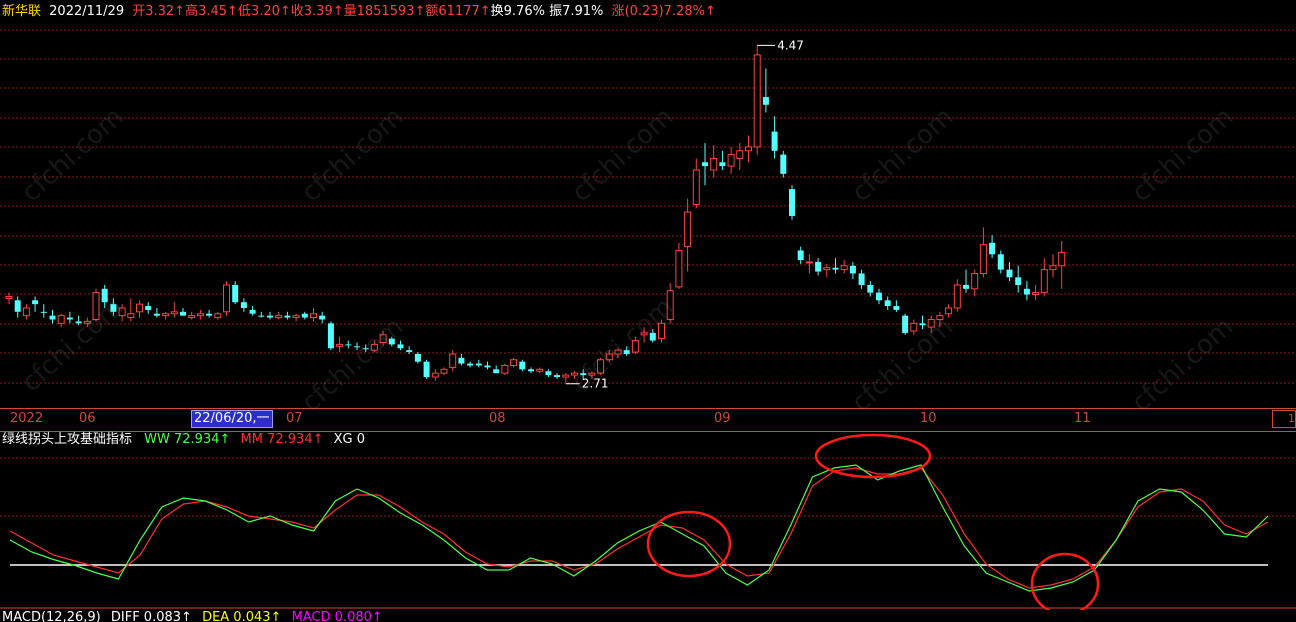  Describe the element at coordinates (722, 418) in the screenshot. I see `axis-label-sep: 09` at that location.